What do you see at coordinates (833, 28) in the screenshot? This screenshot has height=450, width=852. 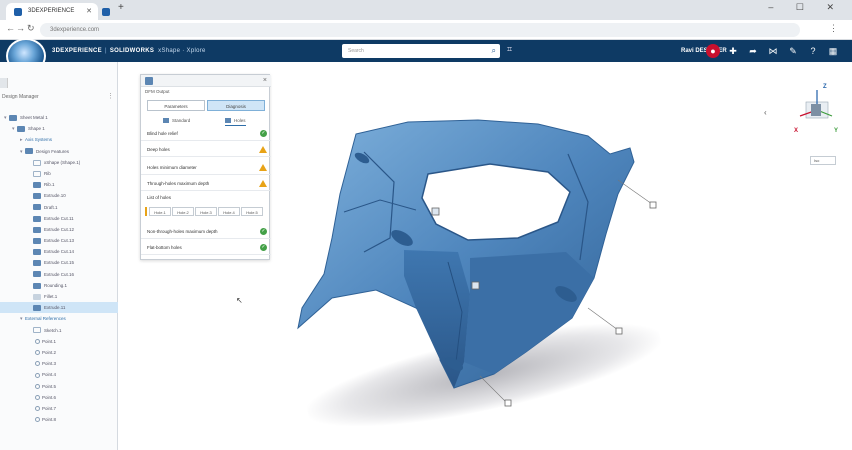 I see `menu-dots-icon: ⋮` at bounding box center [833, 28].